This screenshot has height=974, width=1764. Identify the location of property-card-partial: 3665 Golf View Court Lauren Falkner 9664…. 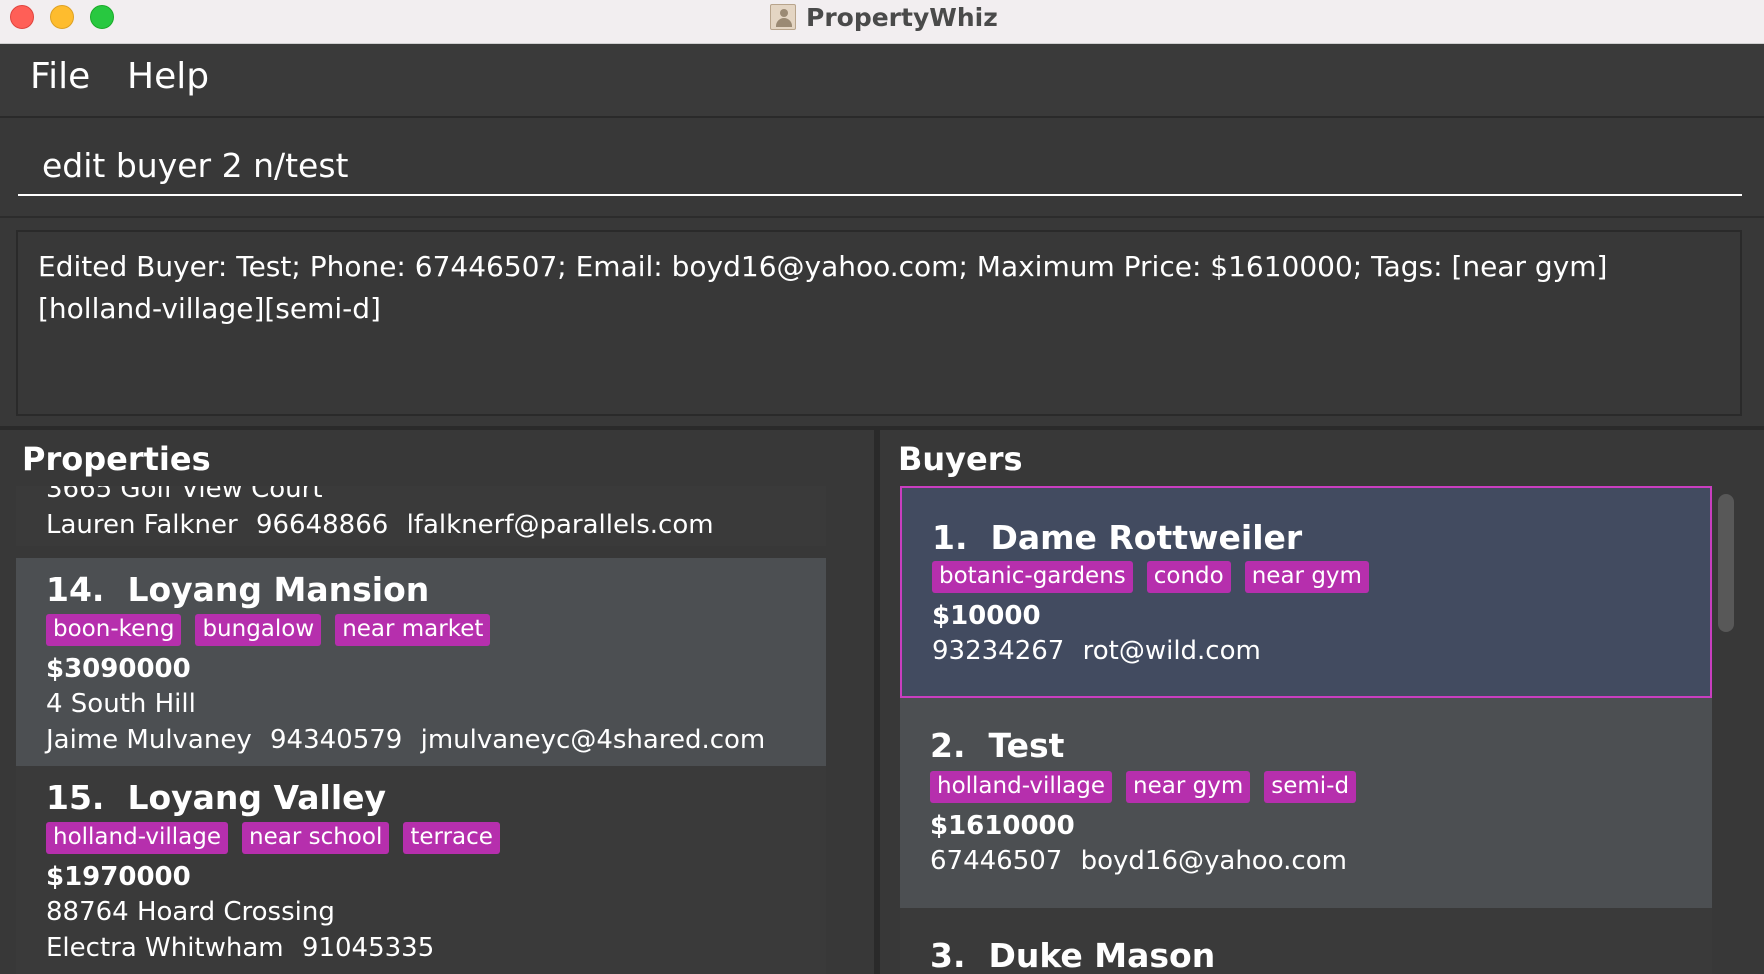
(421, 516).